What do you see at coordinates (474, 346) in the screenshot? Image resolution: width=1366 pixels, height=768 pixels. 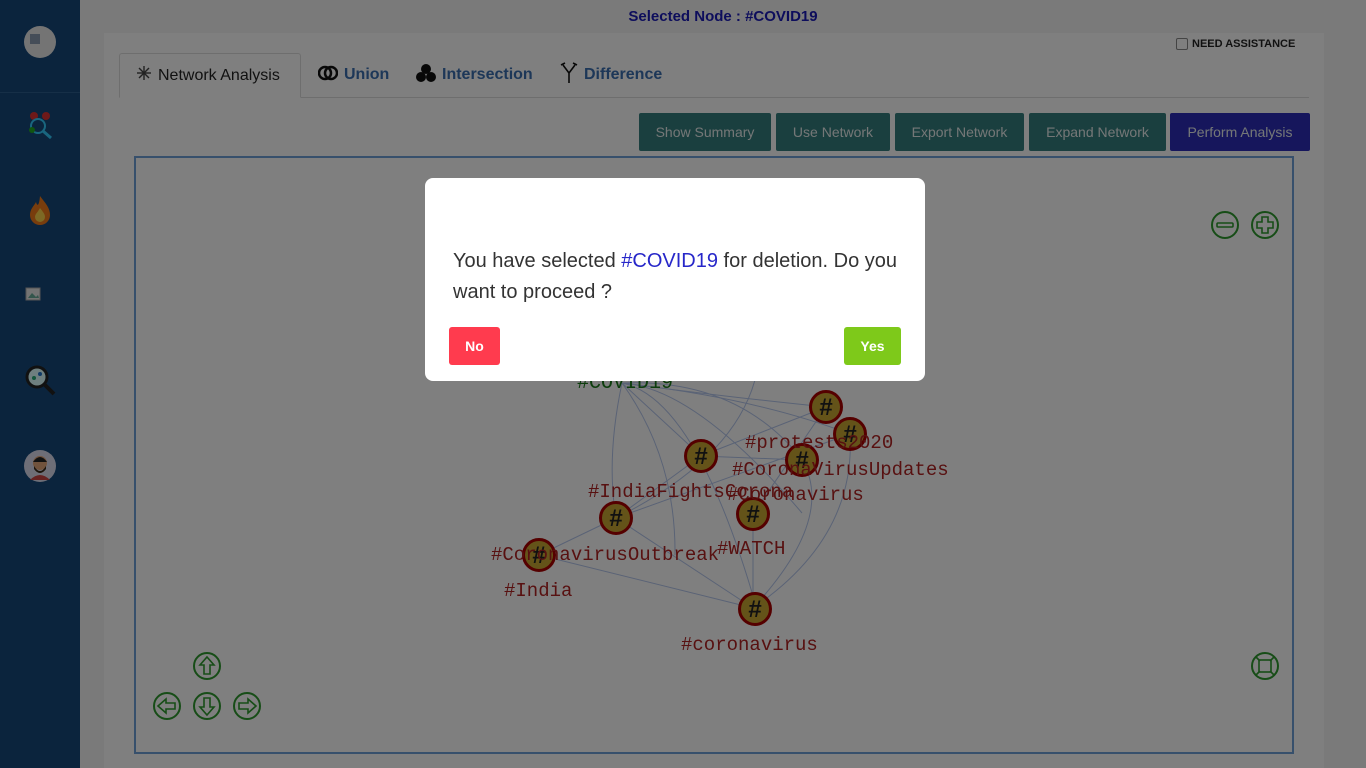 I see `no-button: No` at bounding box center [474, 346].